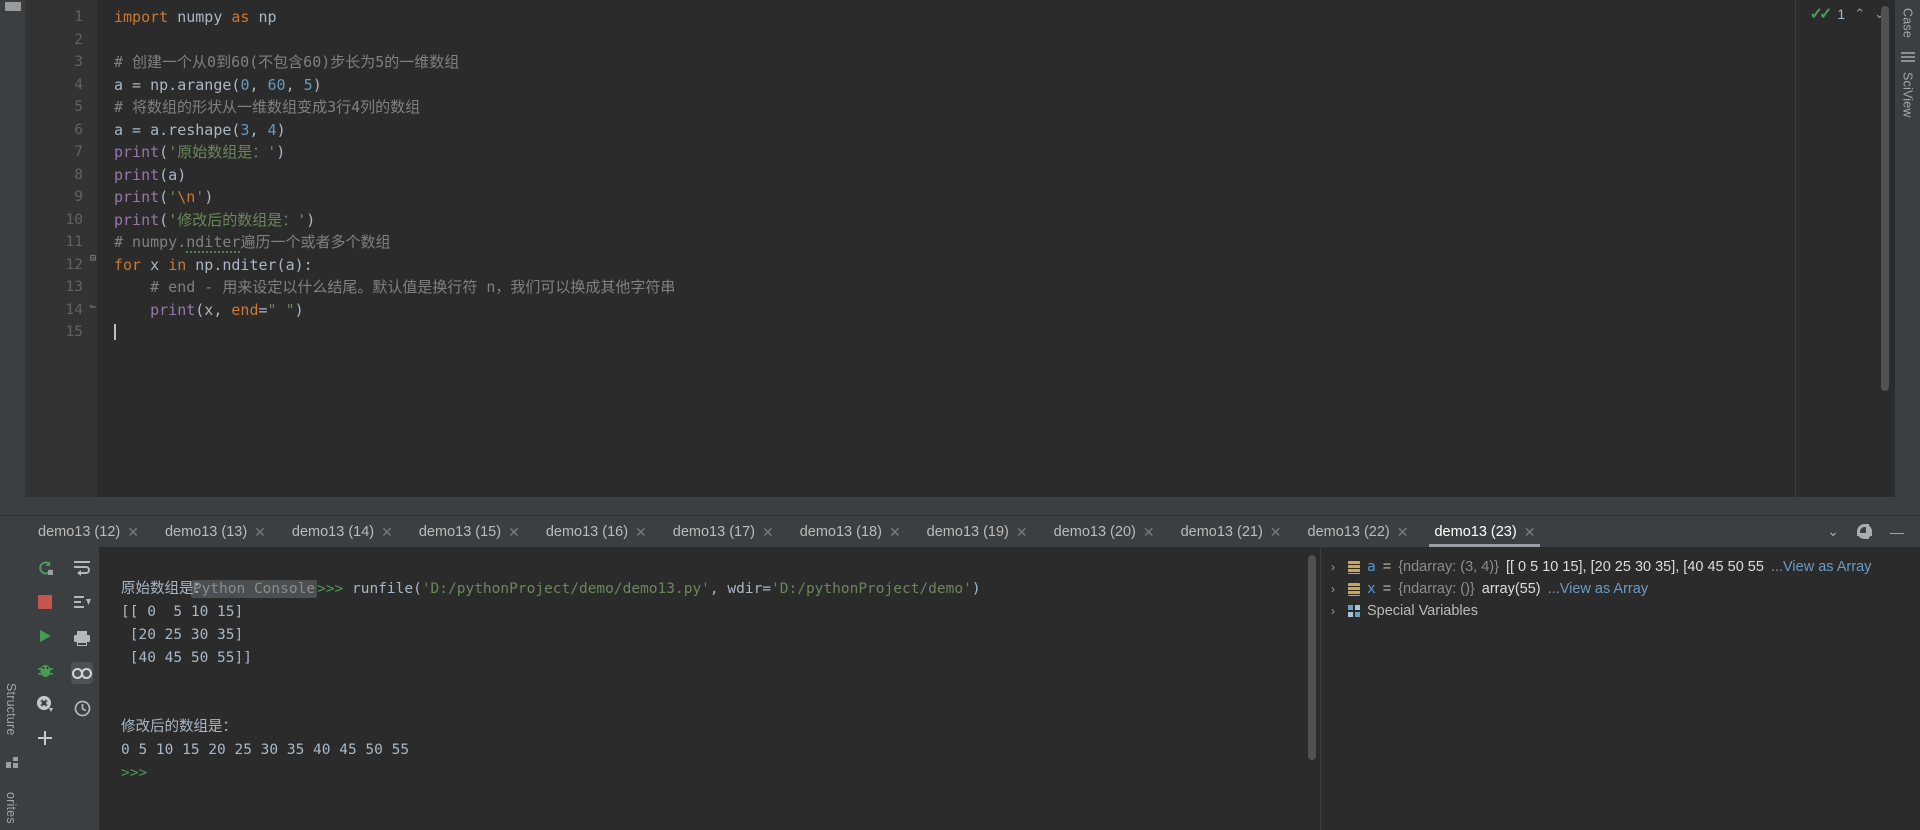 The height and width of the screenshot is (830, 1920). What do you see at coordinates (977, 531) in the screenshot?
I see `console-tab: demo13 (19) ✕` at bounding box center [977, 531].